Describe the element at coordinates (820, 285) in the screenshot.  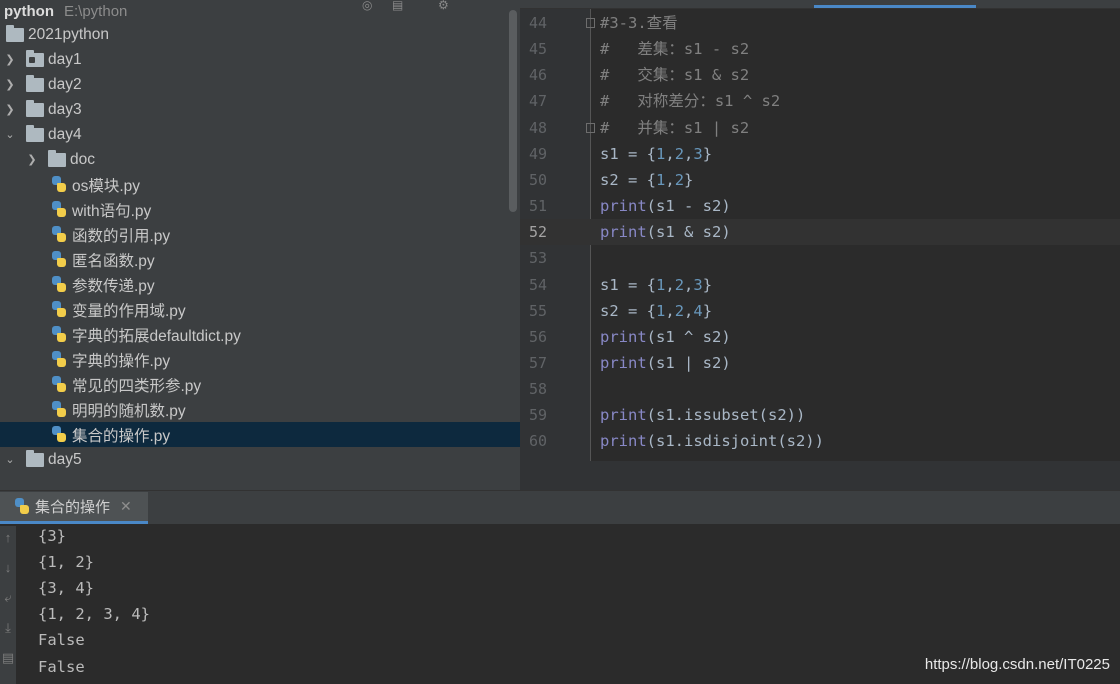
I see `code-line: 54 s1 = {1,2,3}` at that location.